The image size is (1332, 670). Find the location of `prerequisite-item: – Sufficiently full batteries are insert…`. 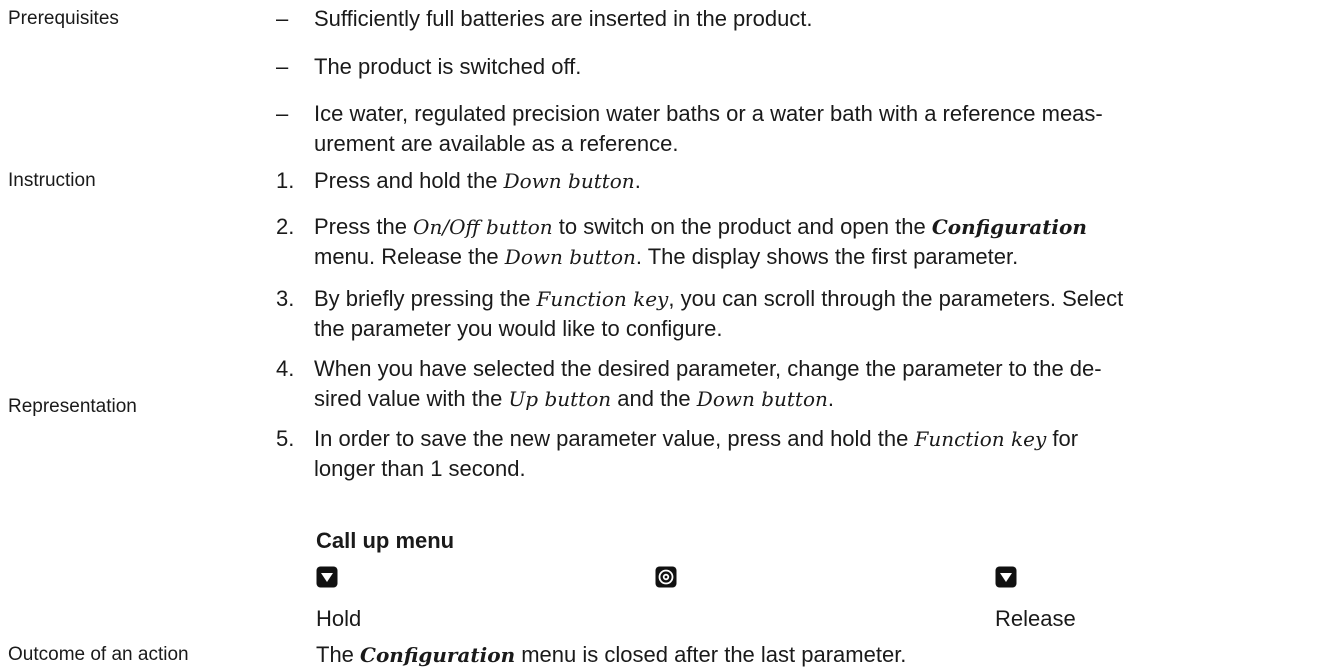

prerequisite-item: – Sufficiently full batteries are insert… is located at coordinates (796, 19).